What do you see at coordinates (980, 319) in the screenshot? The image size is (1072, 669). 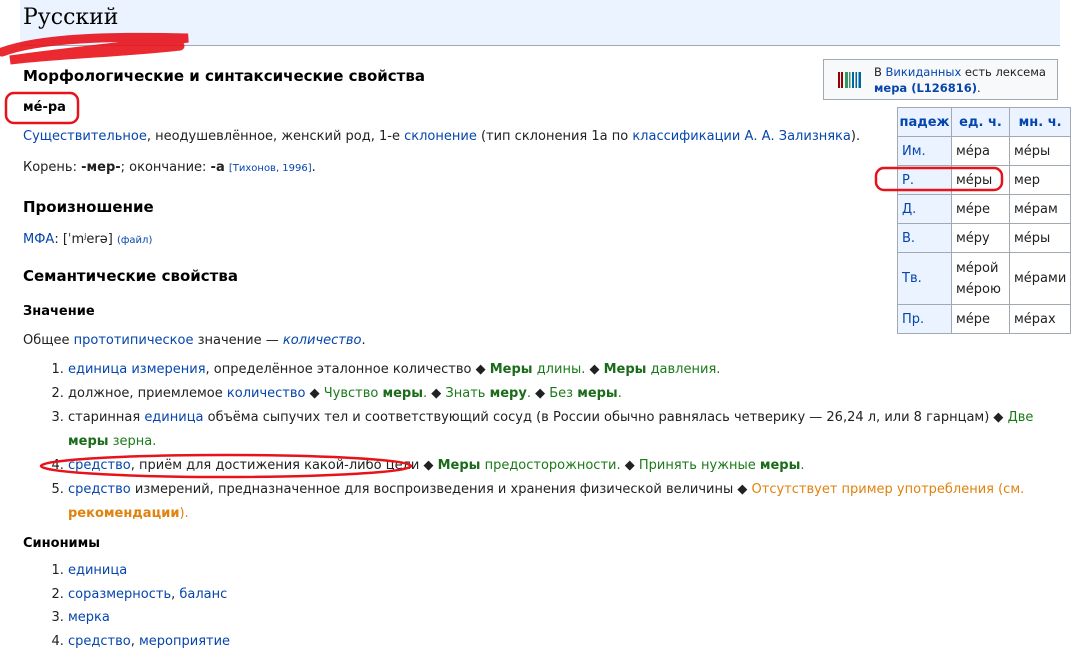 I see `cell-sg: ме́ре` at bounding box center [980, 319].